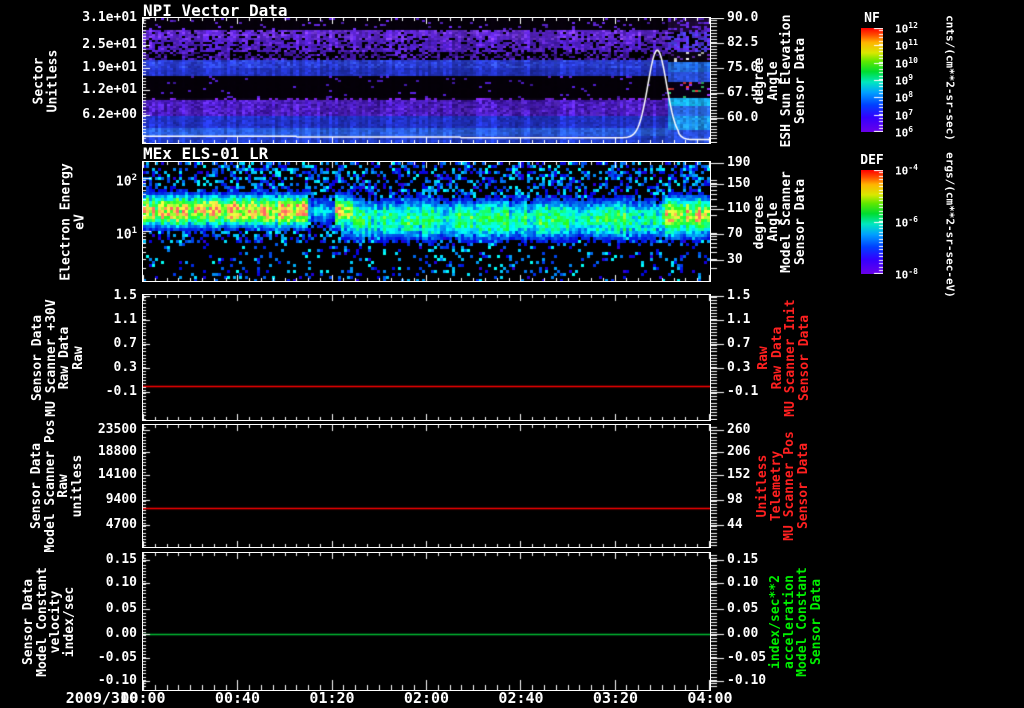  I want to click on y-tick-label: 1.2e+01, so click(109, 89).